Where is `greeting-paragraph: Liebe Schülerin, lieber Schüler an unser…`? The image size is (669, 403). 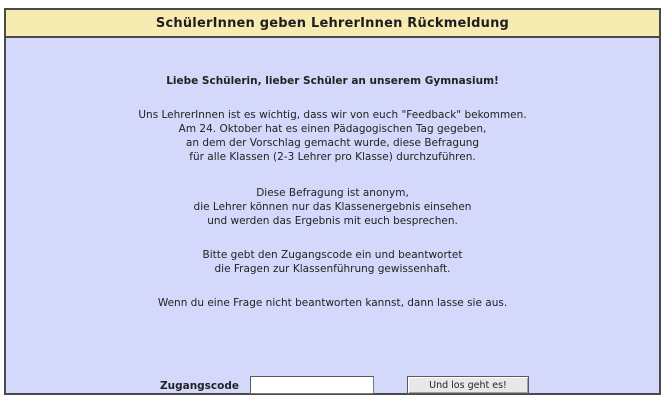
greeting-paragraph: Liebe Schülerin, lieber Schüler an unser… is located at coordinates (332, 81).